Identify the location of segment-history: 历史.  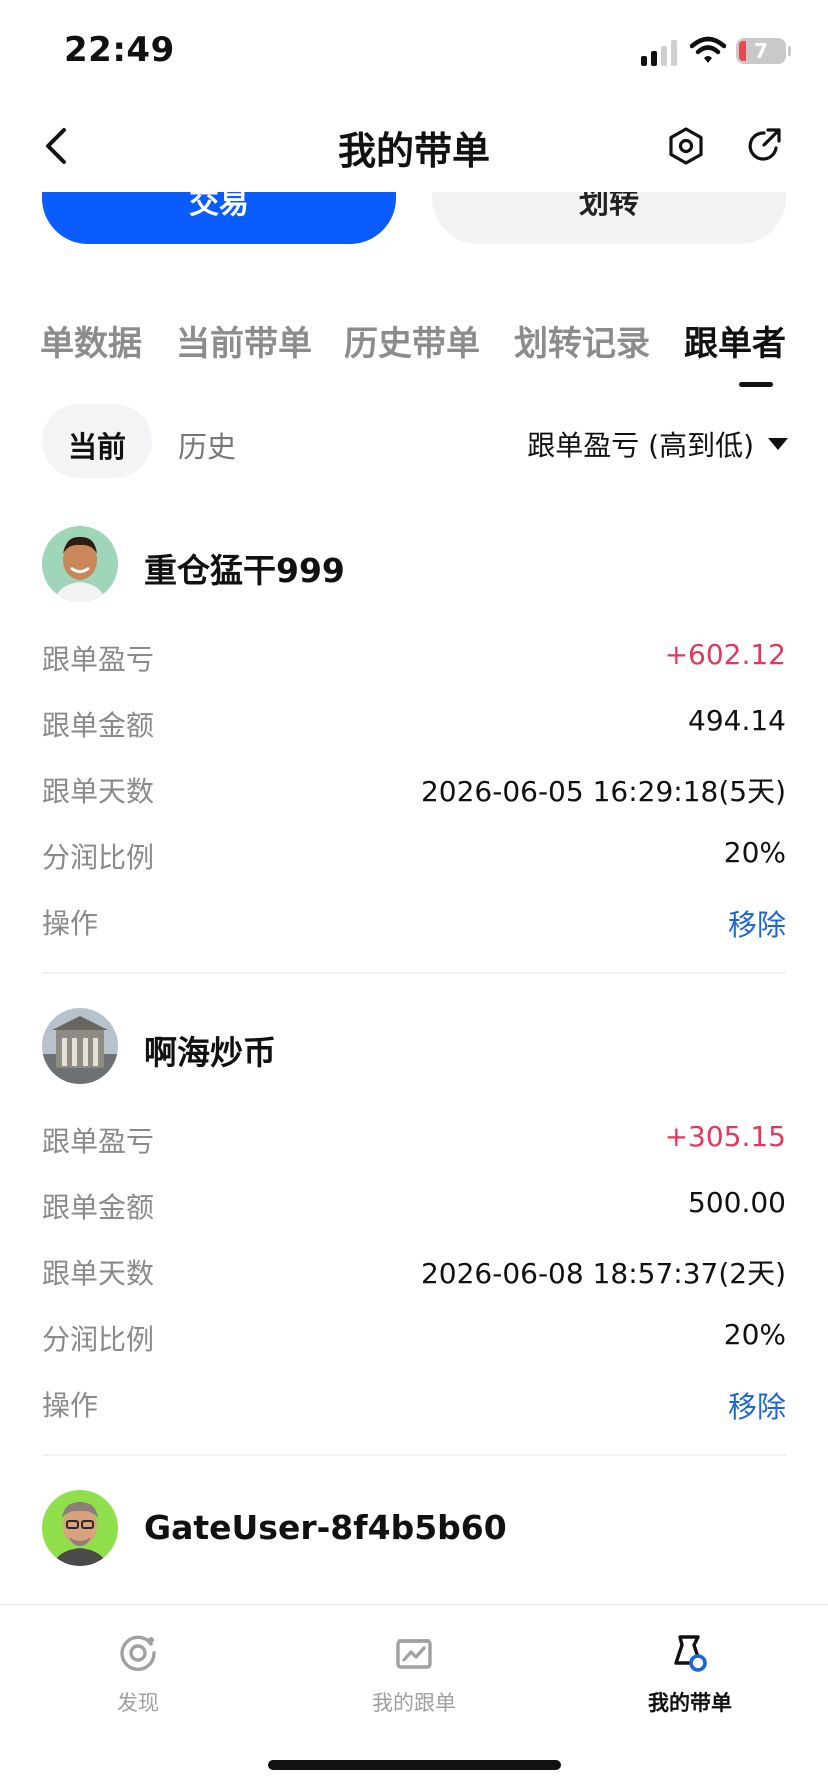
(207, 445).